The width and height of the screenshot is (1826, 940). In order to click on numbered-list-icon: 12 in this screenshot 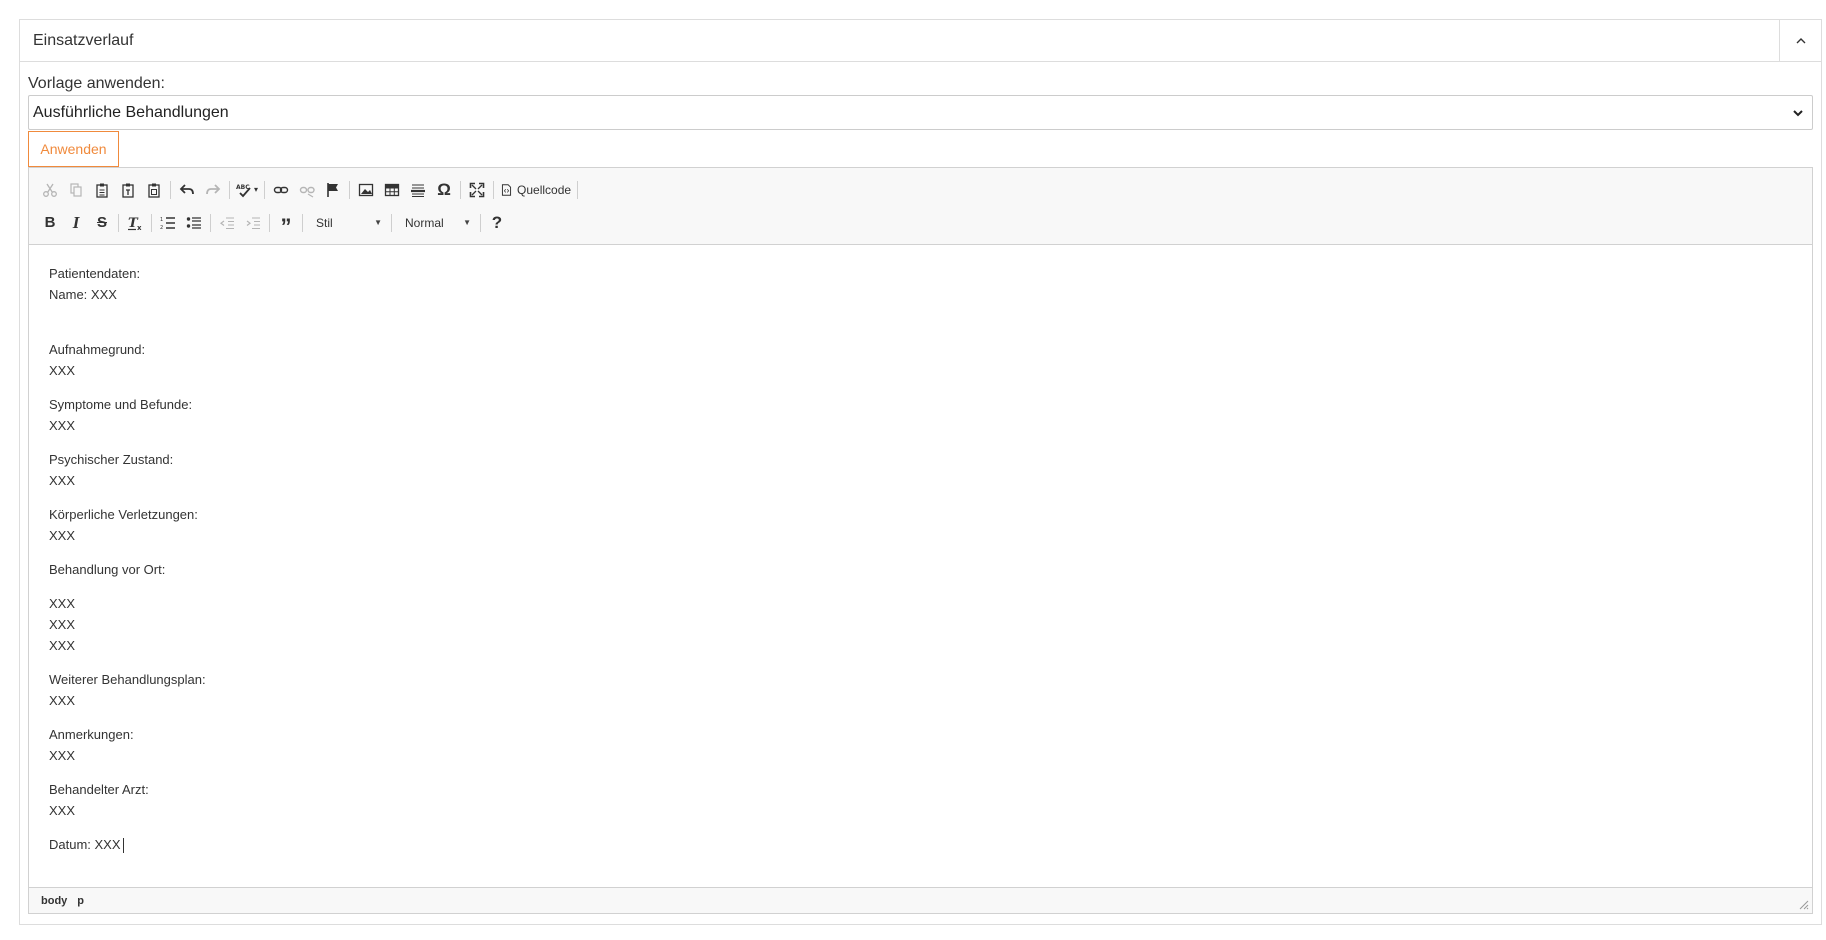, I will do `click(167, 224)`.